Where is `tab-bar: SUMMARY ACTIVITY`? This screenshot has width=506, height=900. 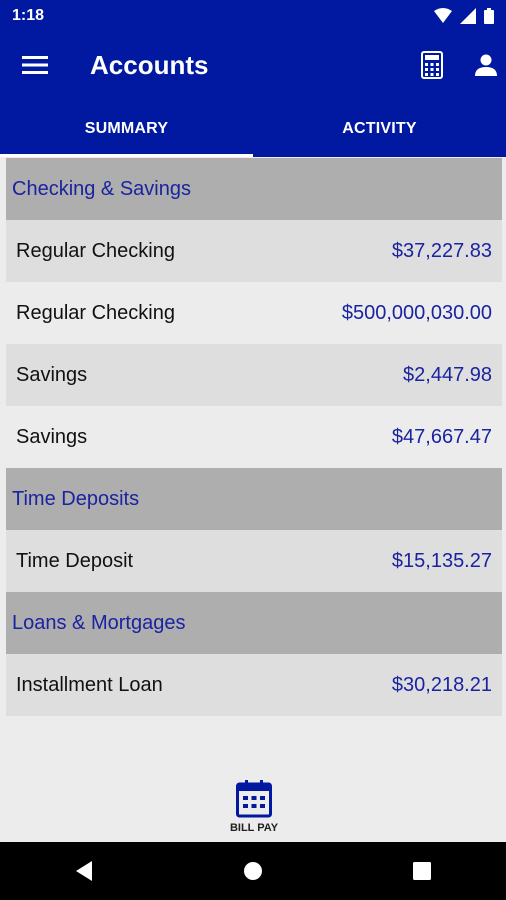 tab-bar: SUMMARY ACTIVITY is located at coordinates (253, 128).